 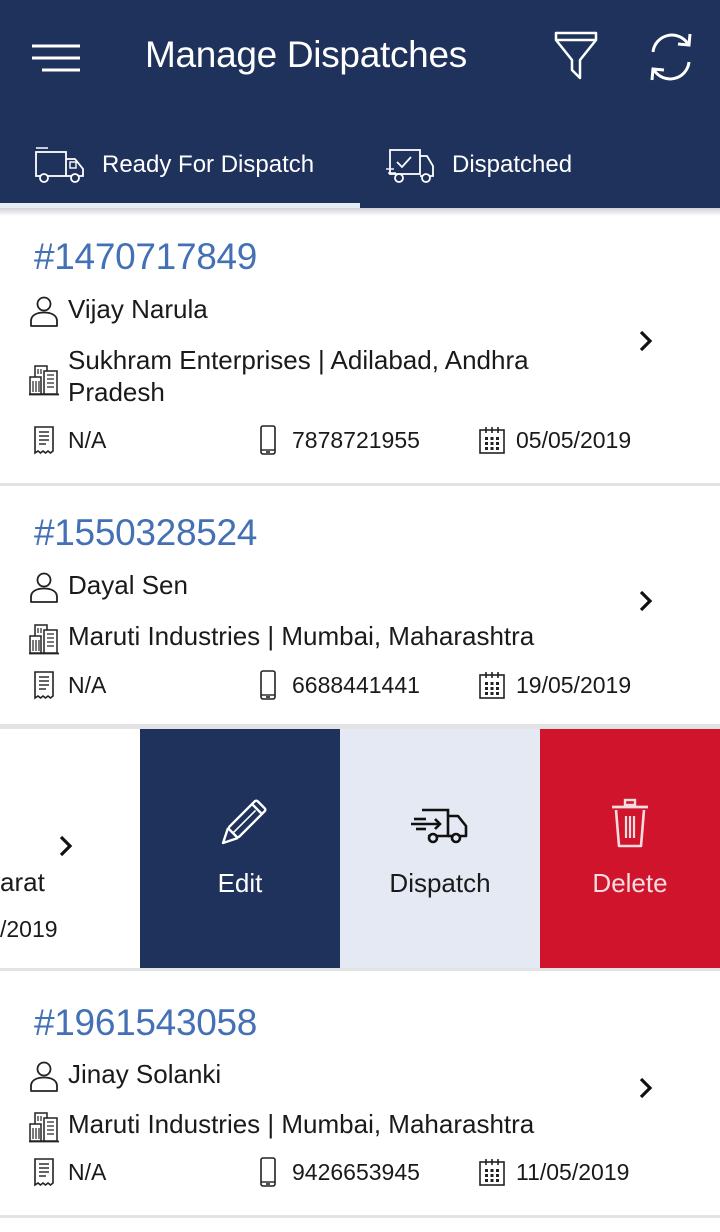 I want to click on page-title: Manage Dispatches, so click(x=306, y=54).